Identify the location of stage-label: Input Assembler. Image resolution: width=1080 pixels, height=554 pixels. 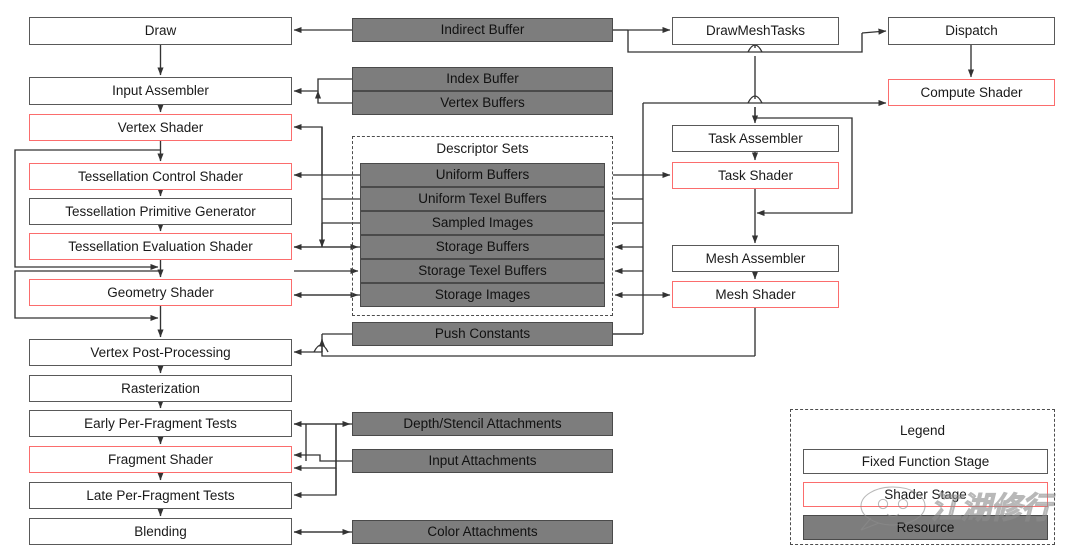
(160, 91).